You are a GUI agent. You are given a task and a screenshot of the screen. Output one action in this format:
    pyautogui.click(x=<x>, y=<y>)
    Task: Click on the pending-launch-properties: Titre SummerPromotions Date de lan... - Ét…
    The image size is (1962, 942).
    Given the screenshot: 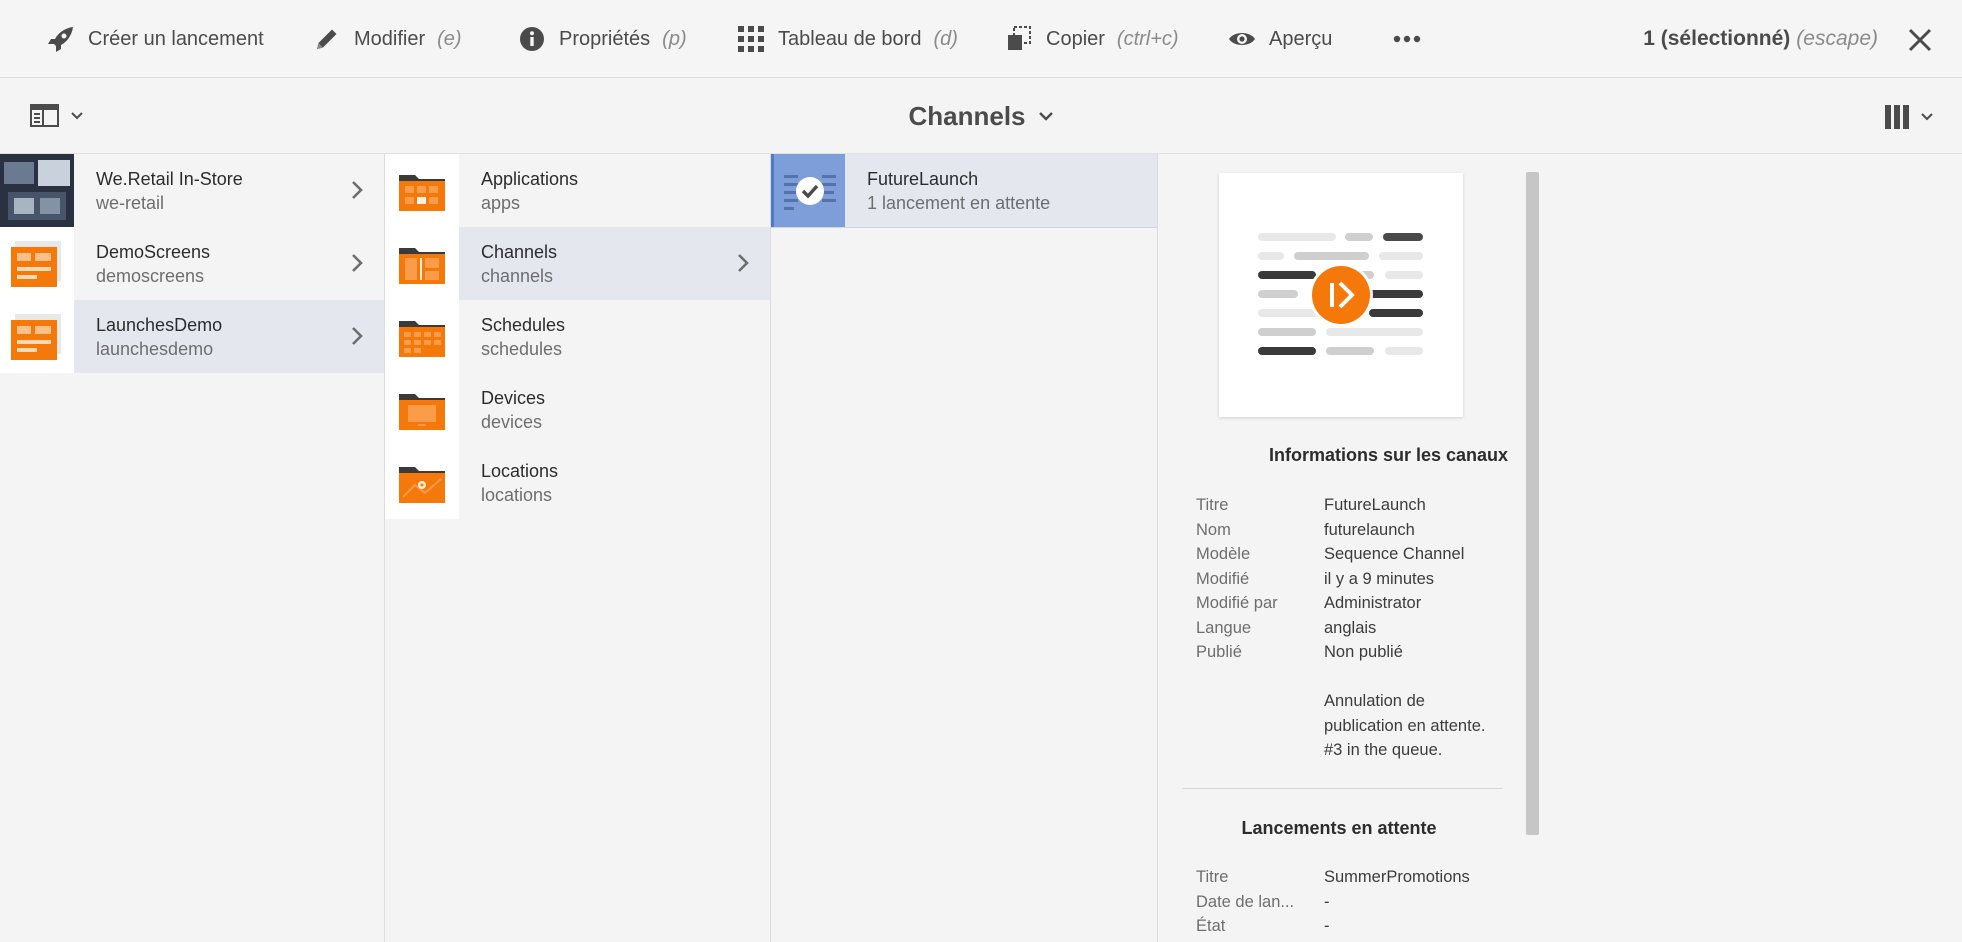 What is the action you would take?
    pyautogui.click(x=1356, y=902)
    